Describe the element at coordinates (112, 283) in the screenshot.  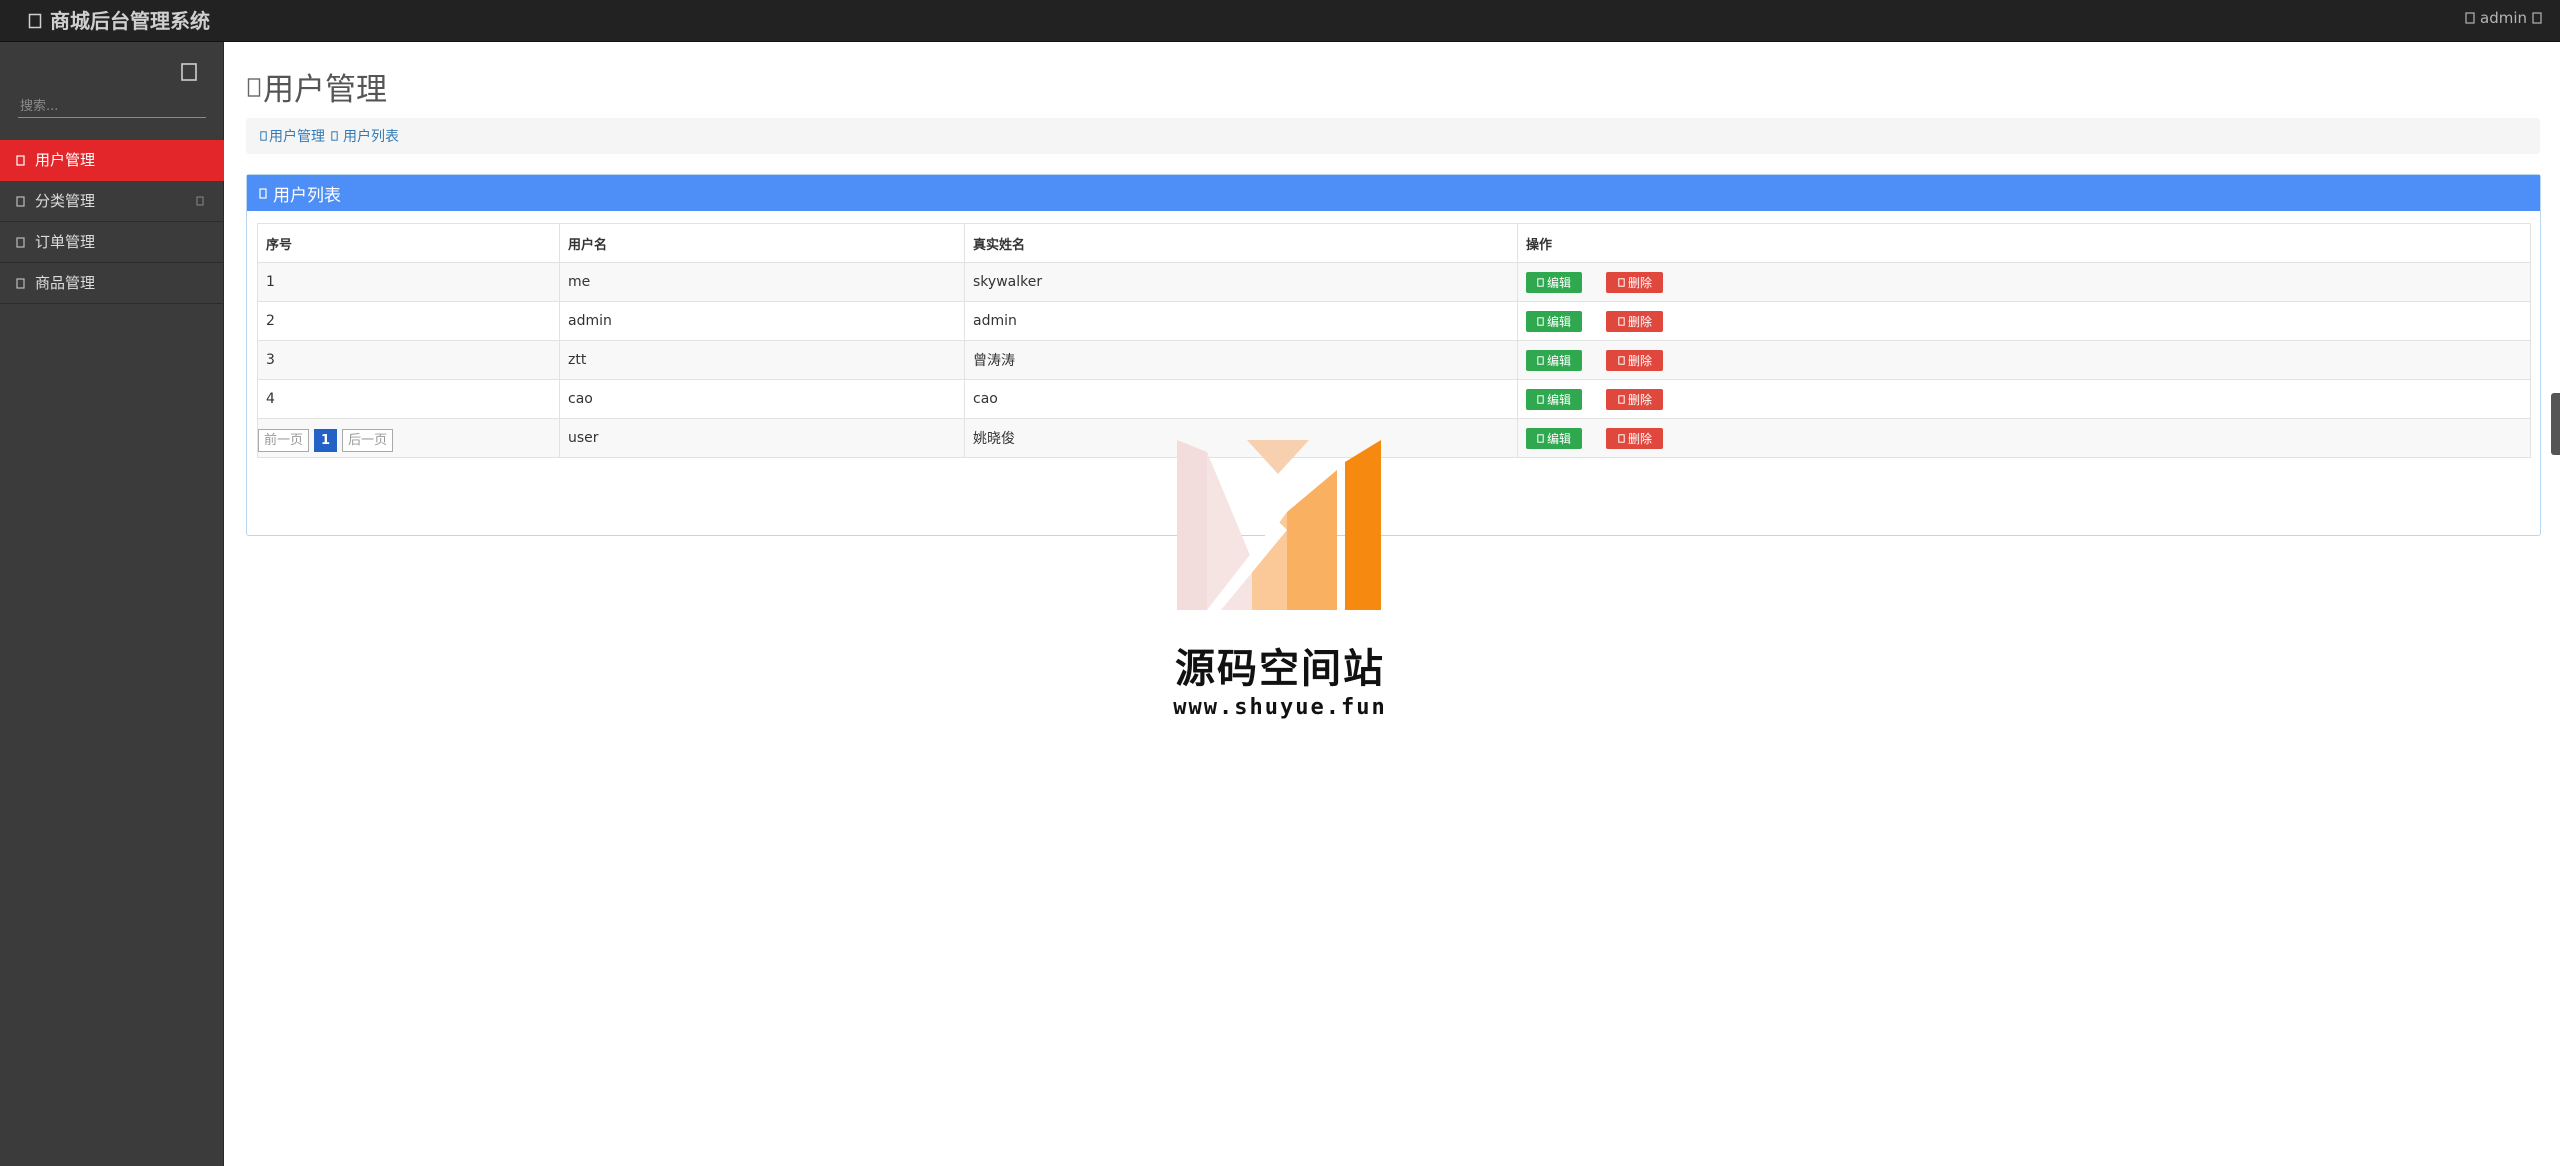
I see `sidebar-item-products: 商品管理` at that location.